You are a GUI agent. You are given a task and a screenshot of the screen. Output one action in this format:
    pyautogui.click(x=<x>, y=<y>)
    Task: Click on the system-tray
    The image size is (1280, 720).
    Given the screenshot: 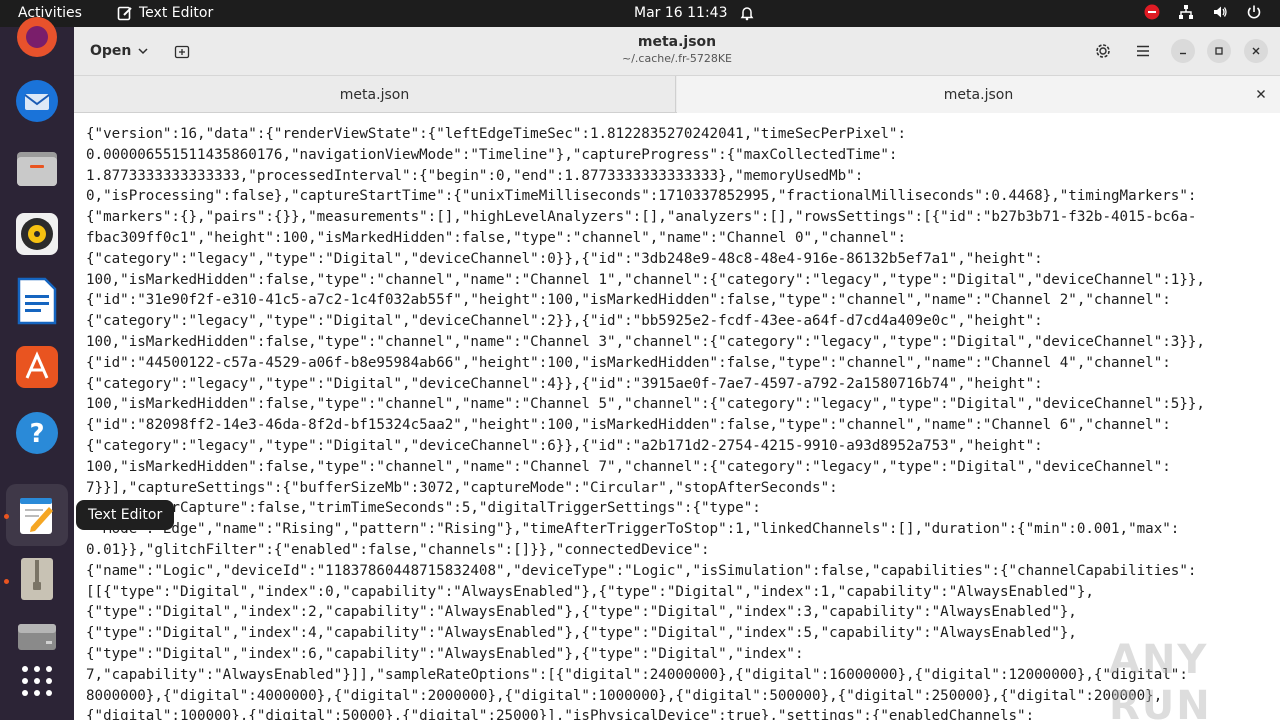 What is the action you would take?
    pyautogui.click(x=1203, y=12)
    